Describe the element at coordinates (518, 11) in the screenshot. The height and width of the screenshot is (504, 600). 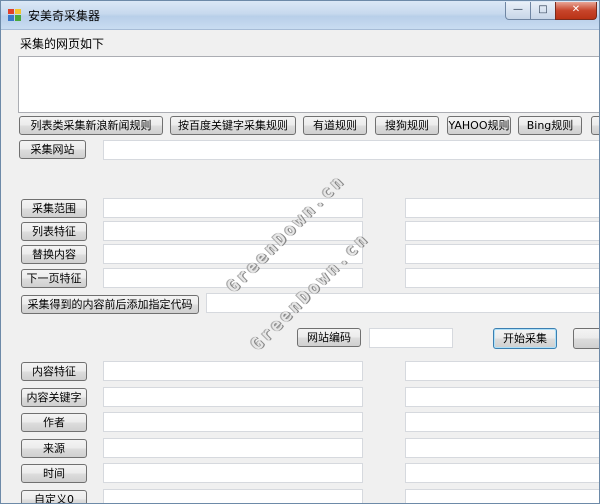
I see `minimize-button: —` at that location.